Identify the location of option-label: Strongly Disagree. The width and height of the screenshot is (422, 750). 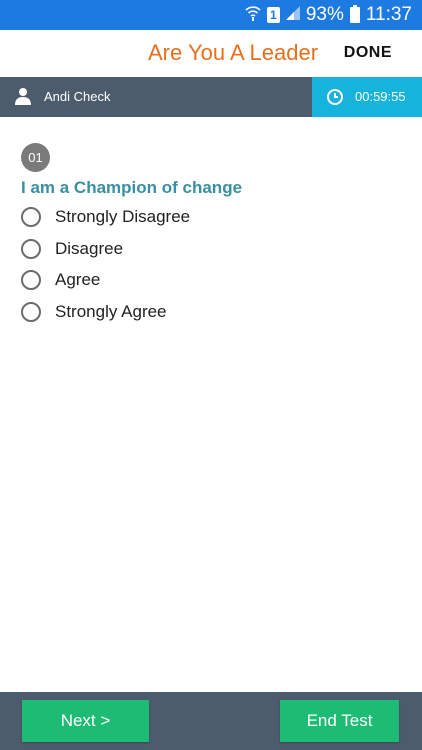
(123, 216).